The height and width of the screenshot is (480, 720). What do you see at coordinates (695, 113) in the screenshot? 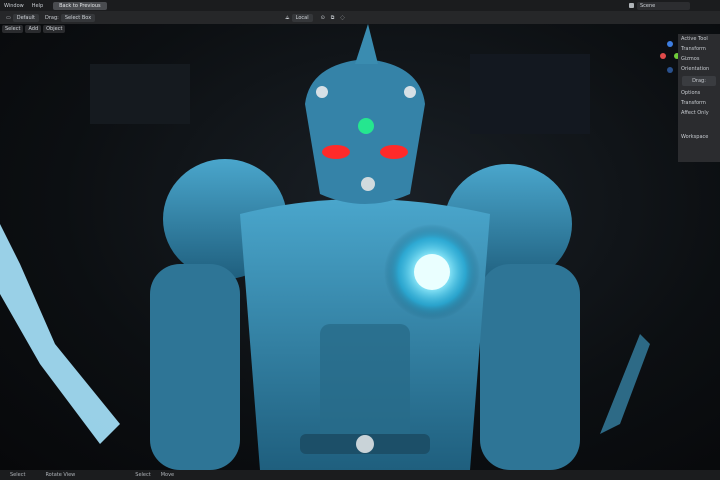
I see `affect-only-label: Affect Only` at bounding box center [695, 113].